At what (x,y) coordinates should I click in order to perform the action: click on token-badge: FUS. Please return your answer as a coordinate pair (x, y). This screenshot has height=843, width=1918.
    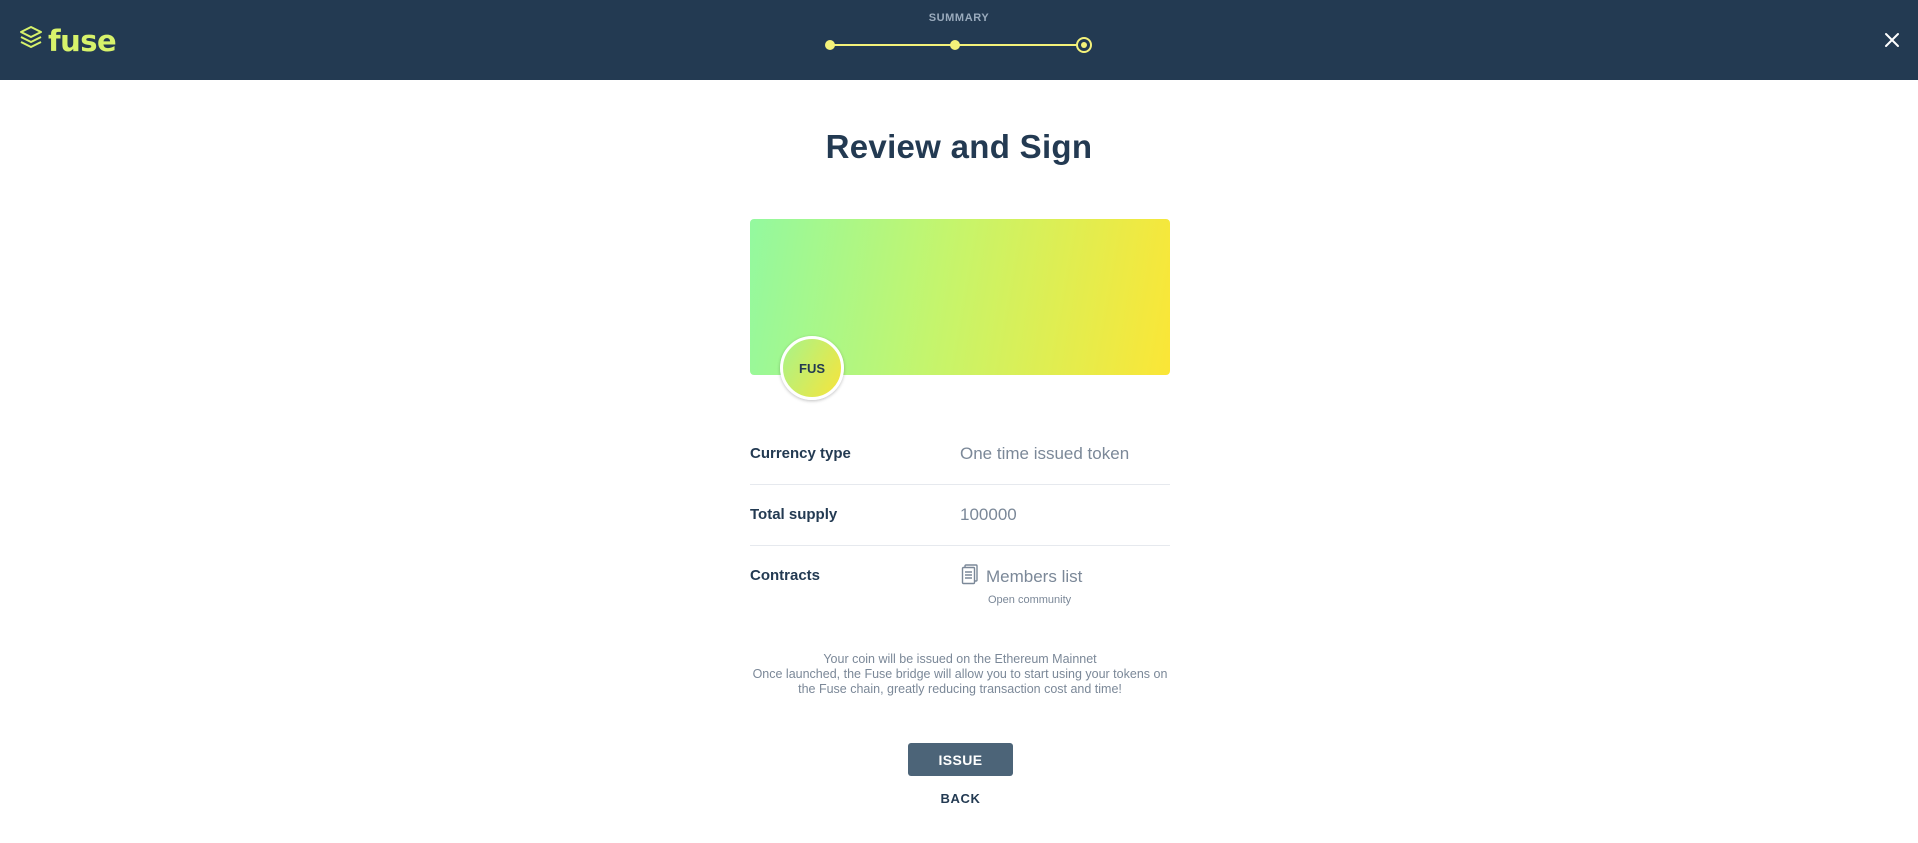
    Looking at the image, I should click on (812, 368).